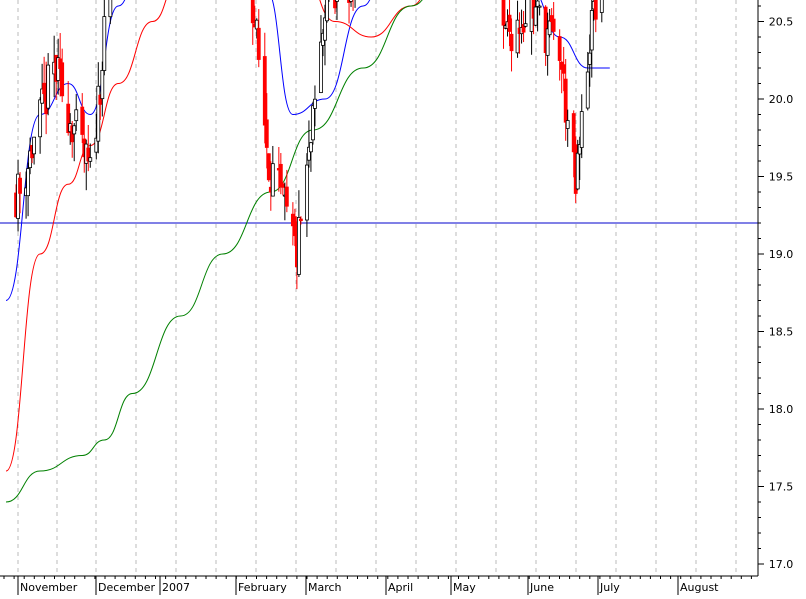  Describe the element at coordinates (781, 564) in the screenshot. I see `y-tick-label-0: 17.0` at that location.